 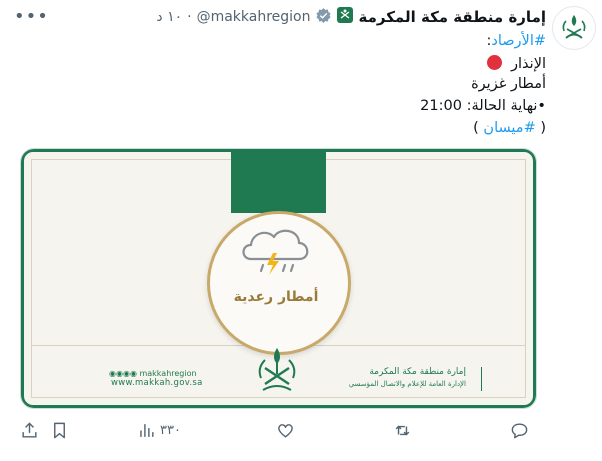 What do you see at coordinates (168, 373) in the screenshot?
I see `footer-handle: makkahregion` at bounding box center [168, 373].